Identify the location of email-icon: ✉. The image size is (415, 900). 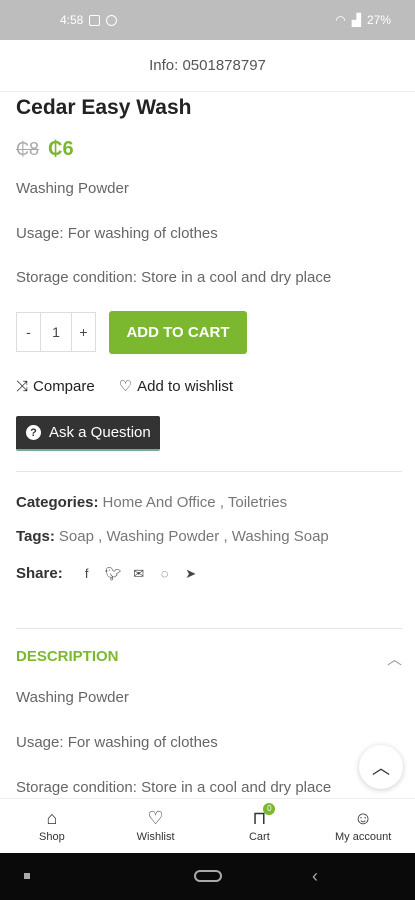
(139, 574).